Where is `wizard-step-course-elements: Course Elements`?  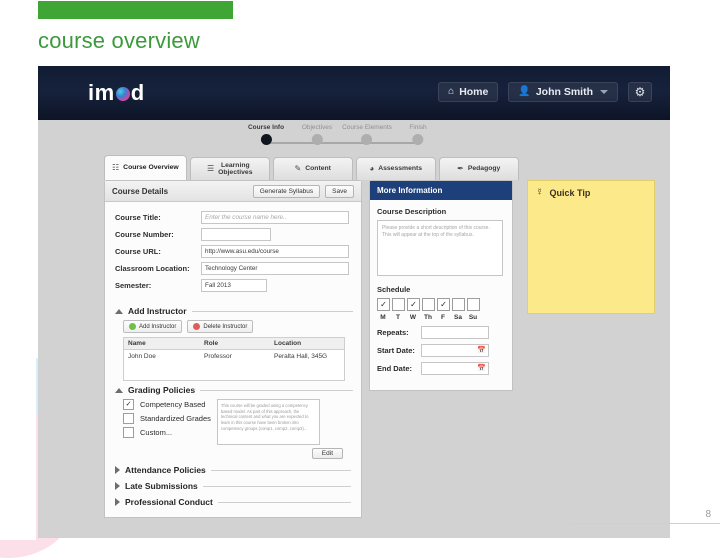 wizard-step-course-elements: Course Elements is located at coordinates (367, 134).